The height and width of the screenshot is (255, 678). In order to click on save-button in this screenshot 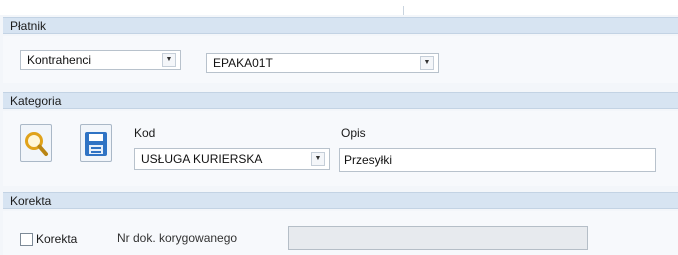, I will do `click(96, 143)`.